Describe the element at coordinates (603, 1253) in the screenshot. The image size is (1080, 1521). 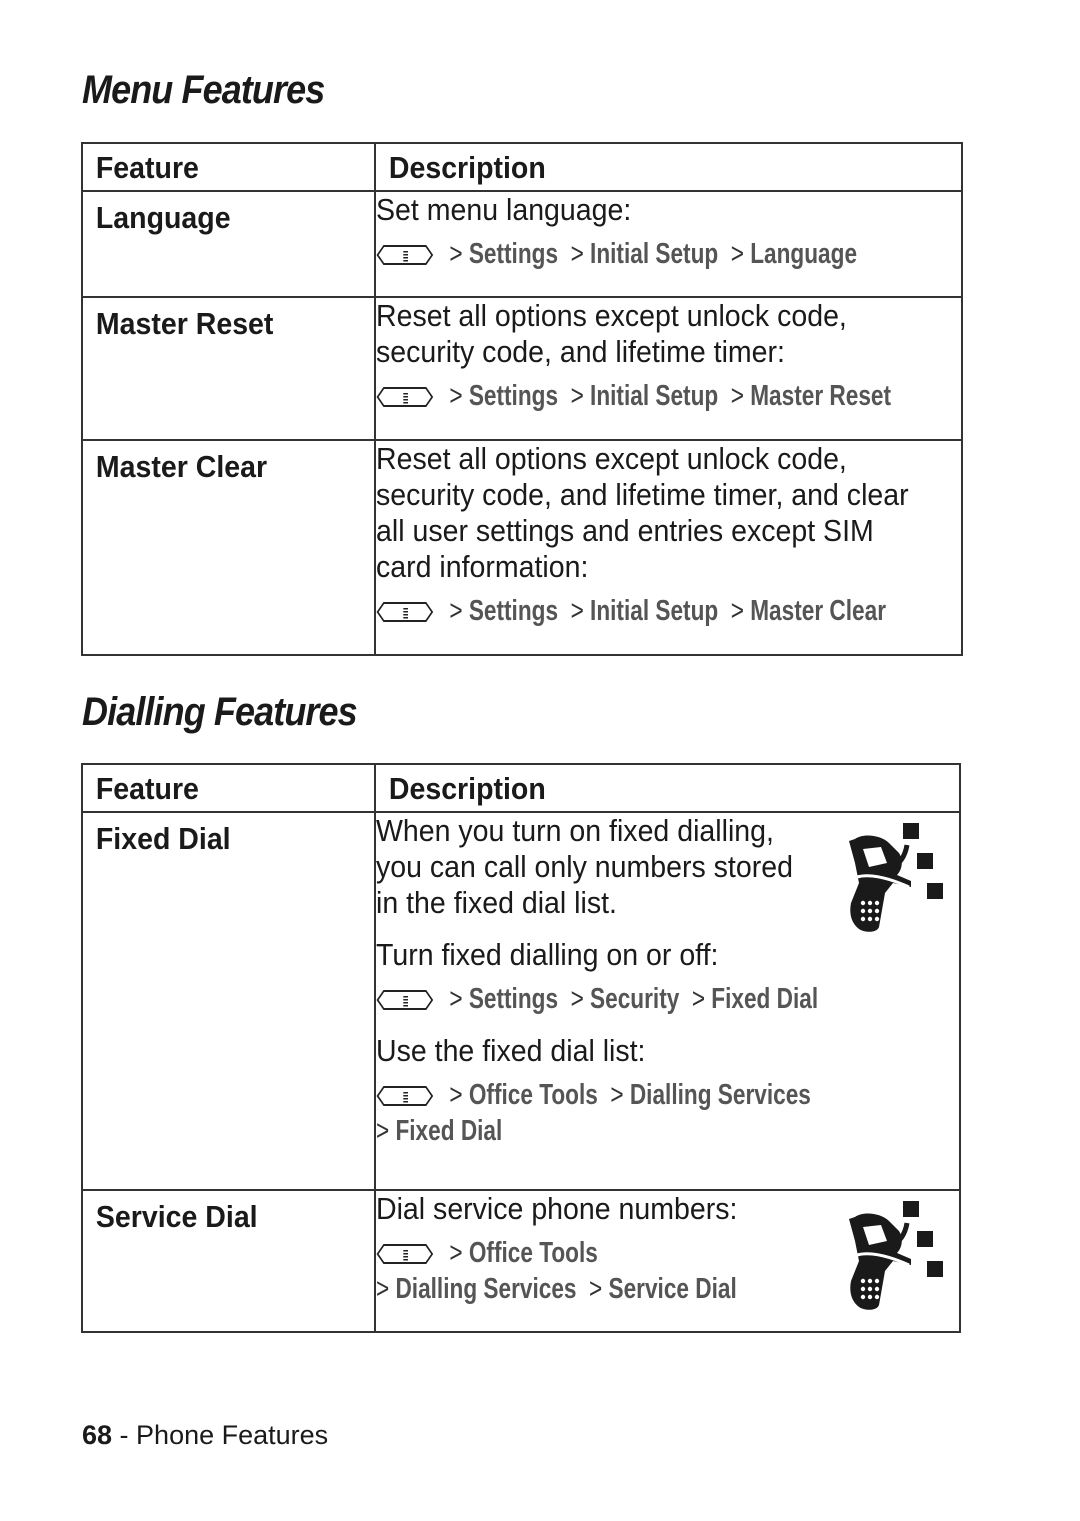
I see `menu-path: > Office Tools` at that location.